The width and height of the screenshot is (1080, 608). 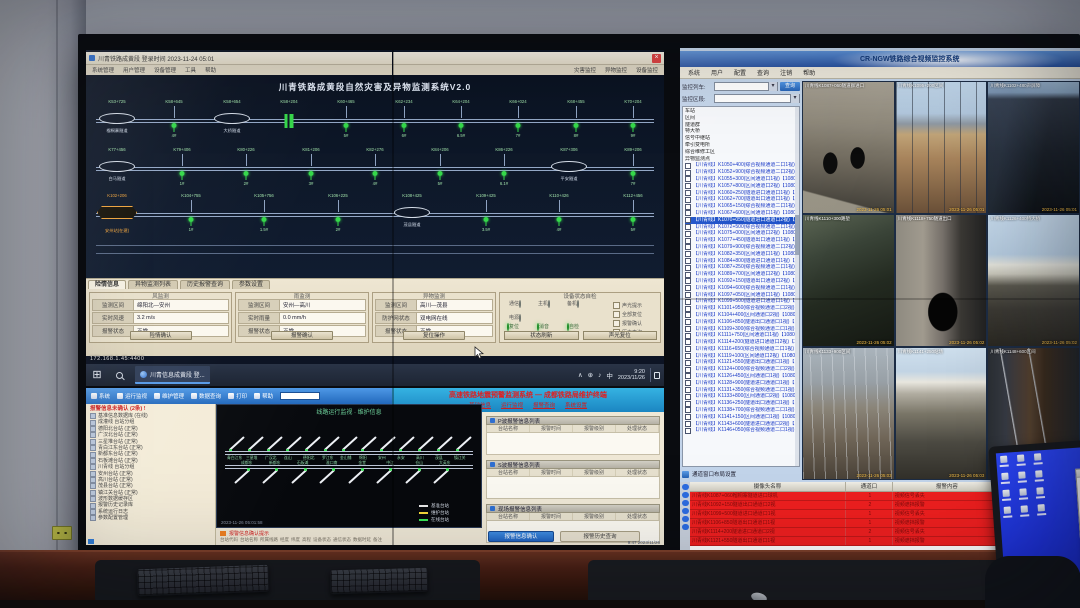 What do you see at coordinates (434, 335) in the screenshot?
I see `reset-button: 复位操作` at bounding box center [434, 335].